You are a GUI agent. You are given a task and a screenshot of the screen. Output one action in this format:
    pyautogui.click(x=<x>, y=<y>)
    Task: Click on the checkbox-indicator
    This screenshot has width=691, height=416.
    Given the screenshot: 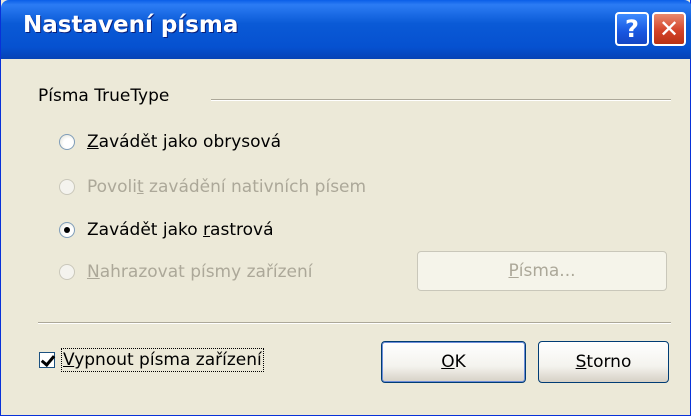 What is the action you would take?
    pyautogui.click(x=47, y=360)
    